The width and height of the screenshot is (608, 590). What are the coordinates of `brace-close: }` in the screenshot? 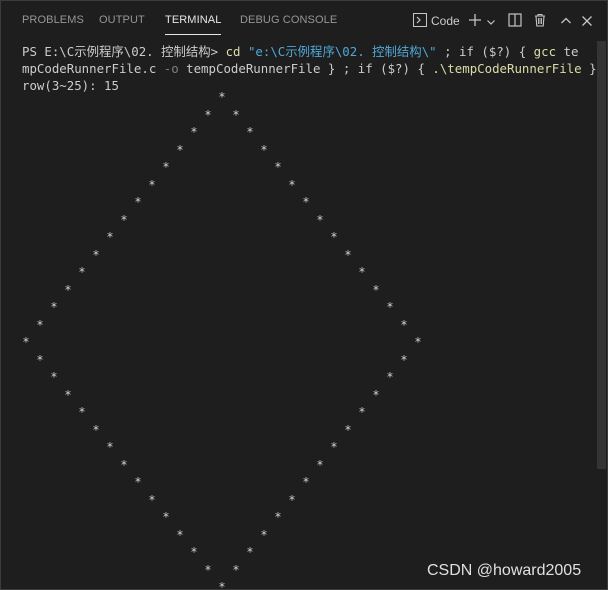 It's located at (593, 68).